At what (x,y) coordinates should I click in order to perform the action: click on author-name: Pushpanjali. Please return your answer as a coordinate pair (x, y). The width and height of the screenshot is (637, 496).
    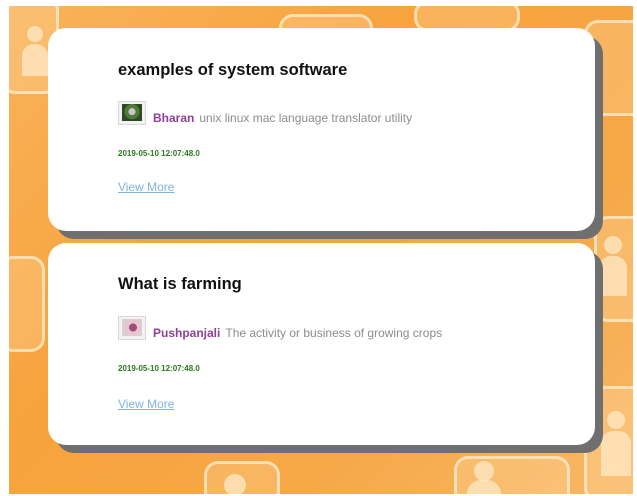
    Looking at the image, I should click on (186, 333).